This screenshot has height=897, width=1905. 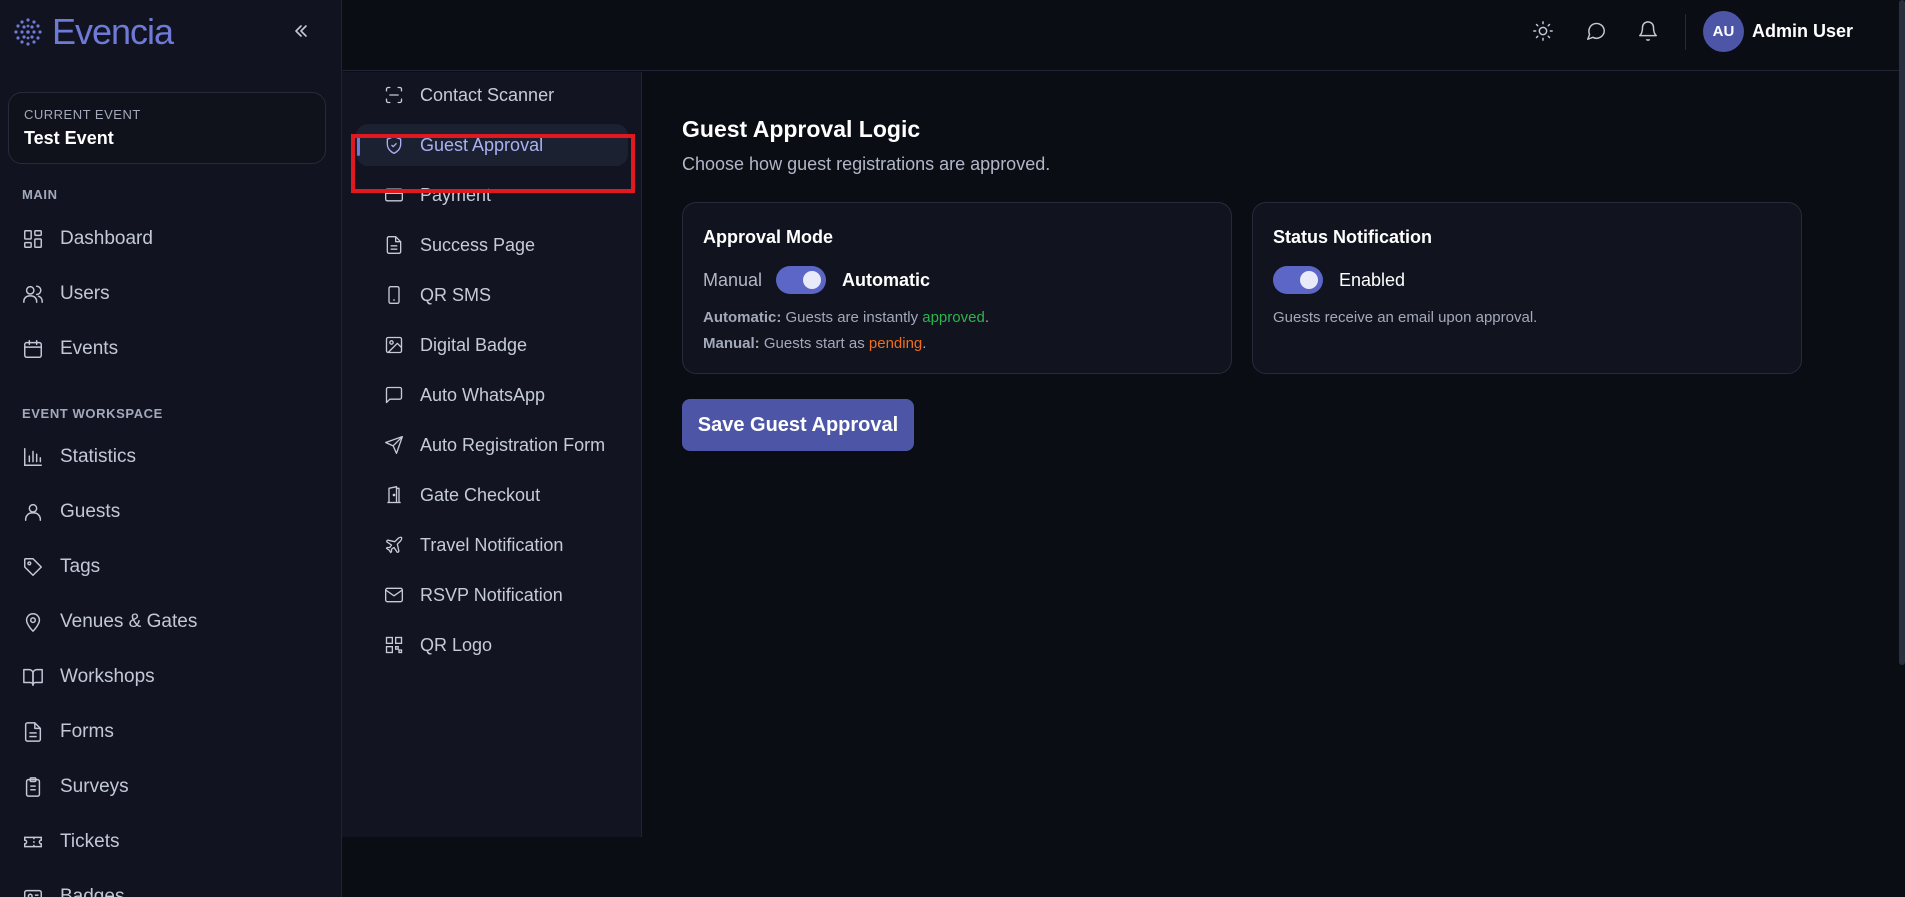 I want to click on page-title: Guest Approval Logic, so click(x=801, y=129).